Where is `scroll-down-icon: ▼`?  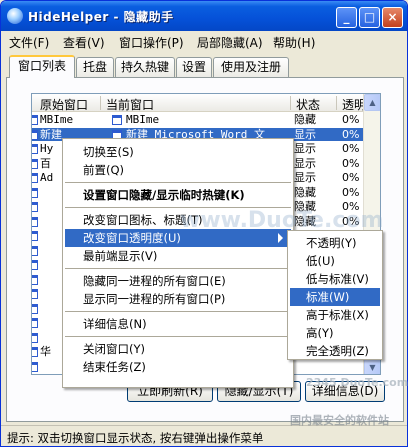
scroll-down-icon: ▼ is located at coordinates (372, 366).